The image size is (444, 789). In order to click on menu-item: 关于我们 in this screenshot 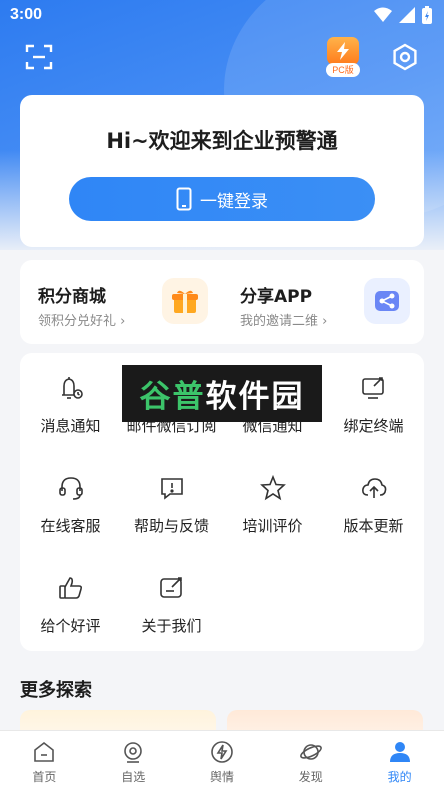, I will do `click(171, 598)`.